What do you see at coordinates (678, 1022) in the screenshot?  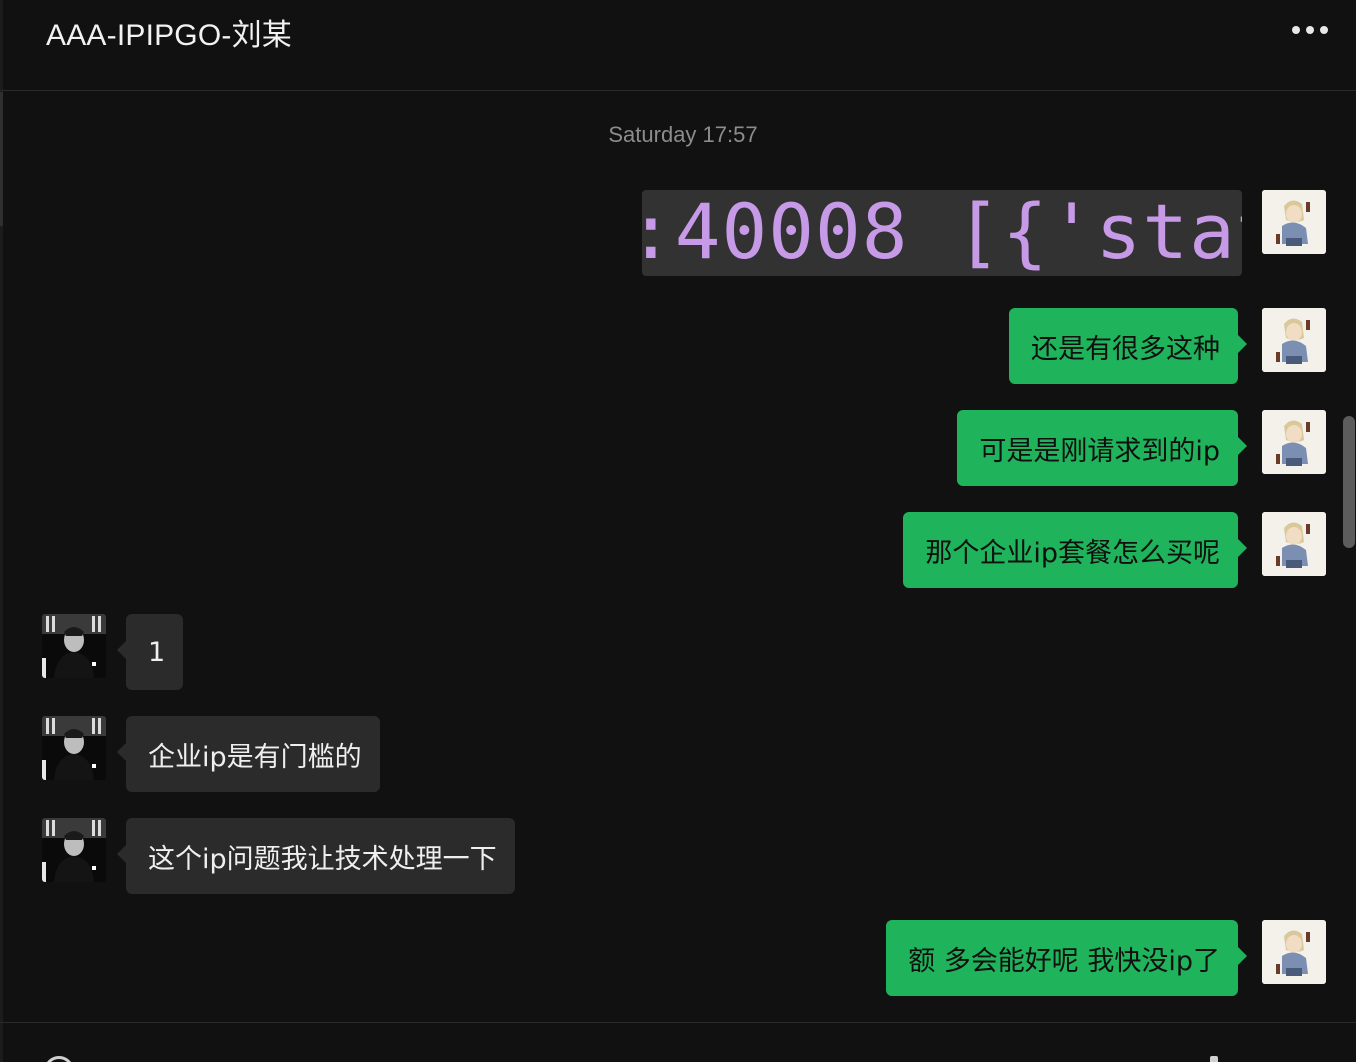 I see `input-area-divider` at bounding box center [678, 1022].